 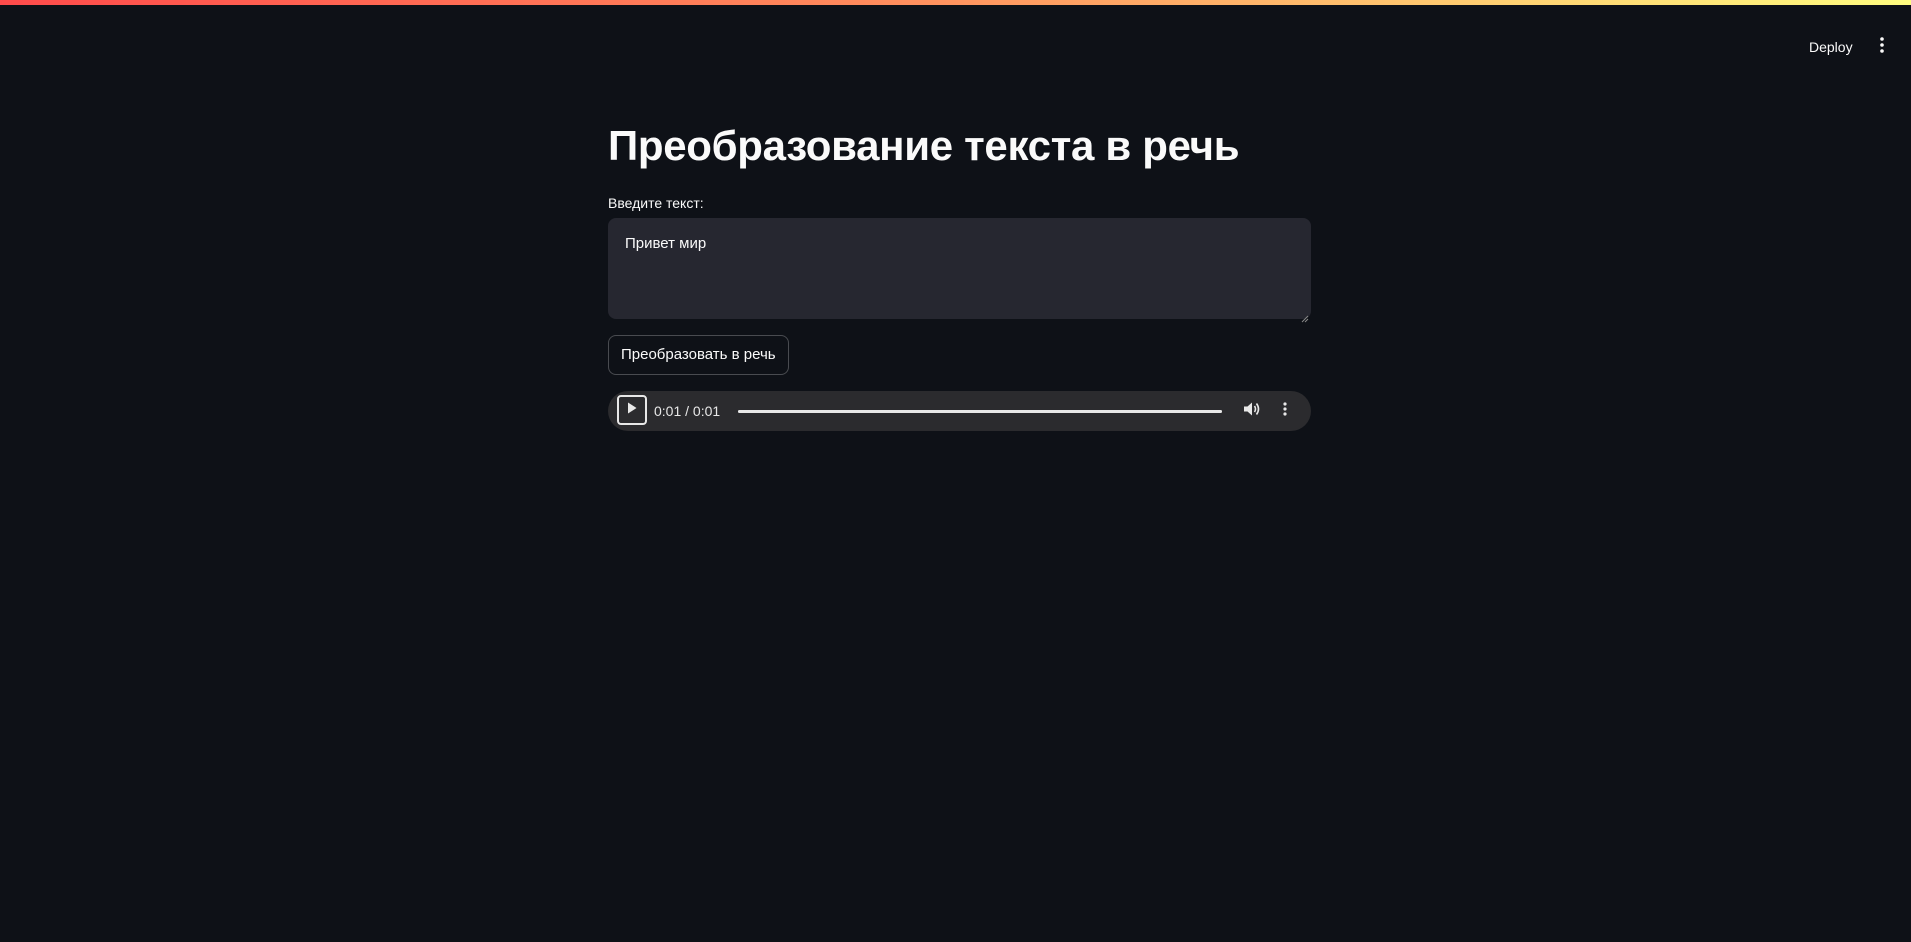 I want to click on app-header: Deploy, so click(x=955, y=41).